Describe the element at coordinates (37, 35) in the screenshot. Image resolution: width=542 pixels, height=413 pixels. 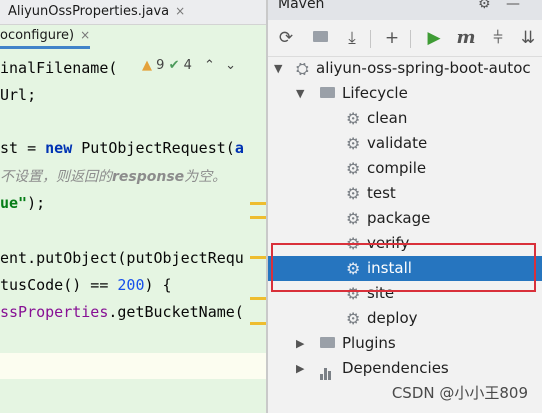
I see `tab-label: oconfigure)` at that location.